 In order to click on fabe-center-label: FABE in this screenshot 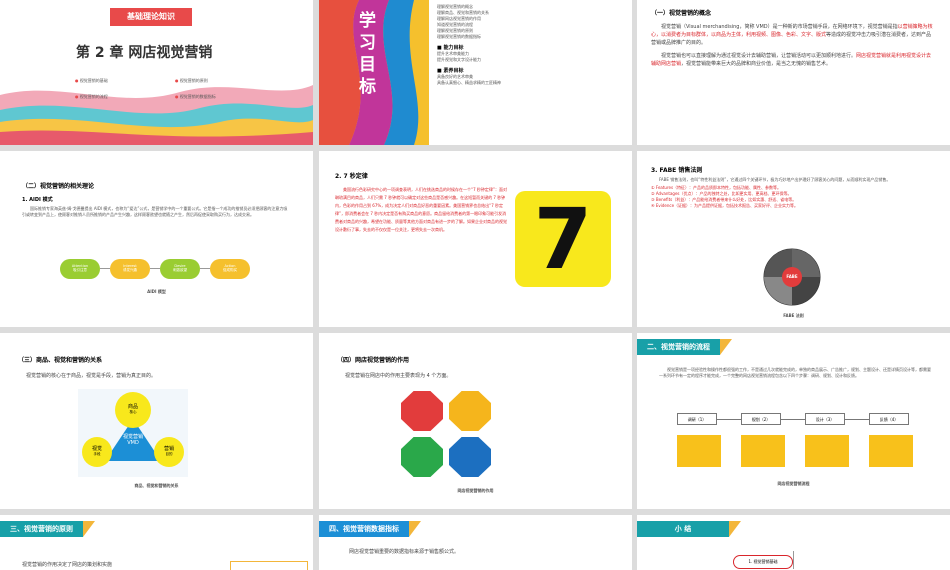, I will do `click(792, 276)`.